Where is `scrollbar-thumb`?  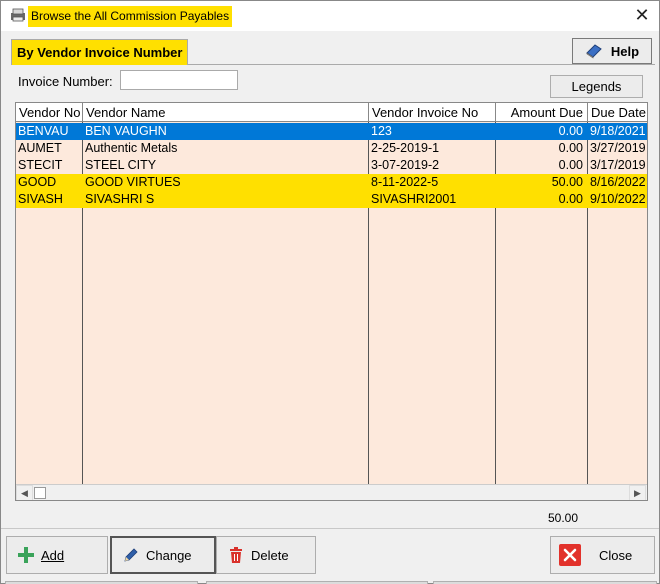
scrollbar-thumb is located at coordinates (40, 493).